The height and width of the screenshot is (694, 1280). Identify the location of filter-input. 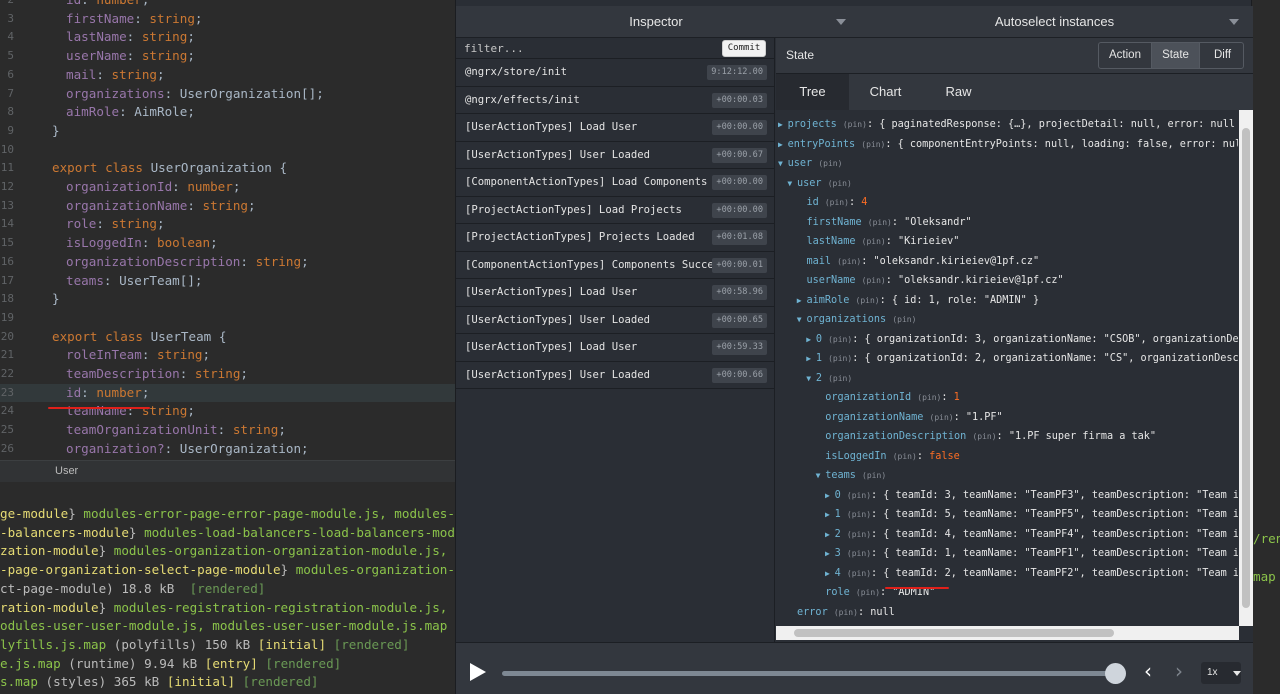
(589, 48).